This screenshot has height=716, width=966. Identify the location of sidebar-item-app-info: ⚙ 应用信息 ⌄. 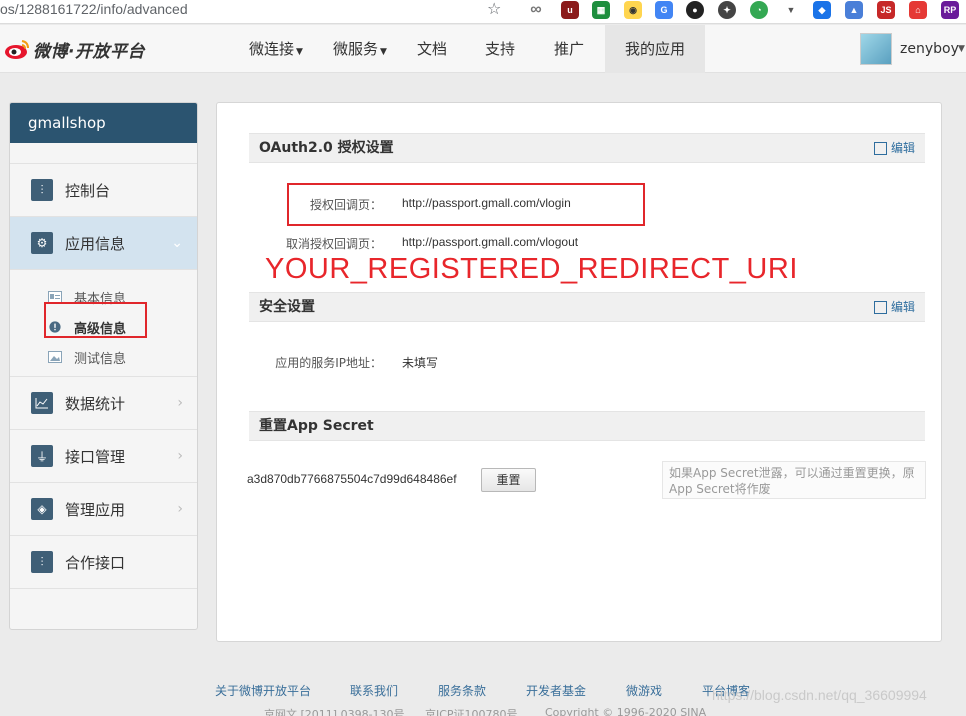
(103, 243).